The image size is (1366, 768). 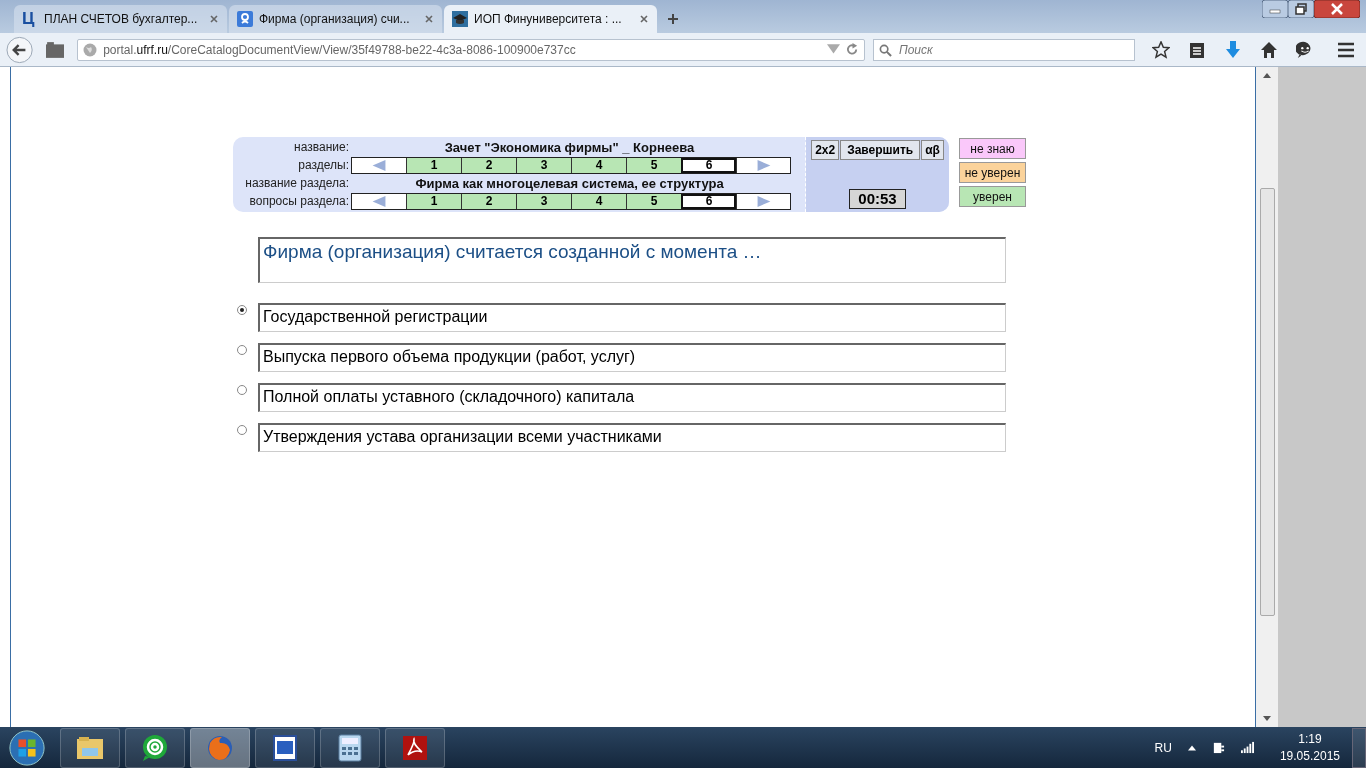 What do you see at coordinates (1267, 402) in the screenshot?
I see `scroll-thumb` at bounding box center [1267, 402].